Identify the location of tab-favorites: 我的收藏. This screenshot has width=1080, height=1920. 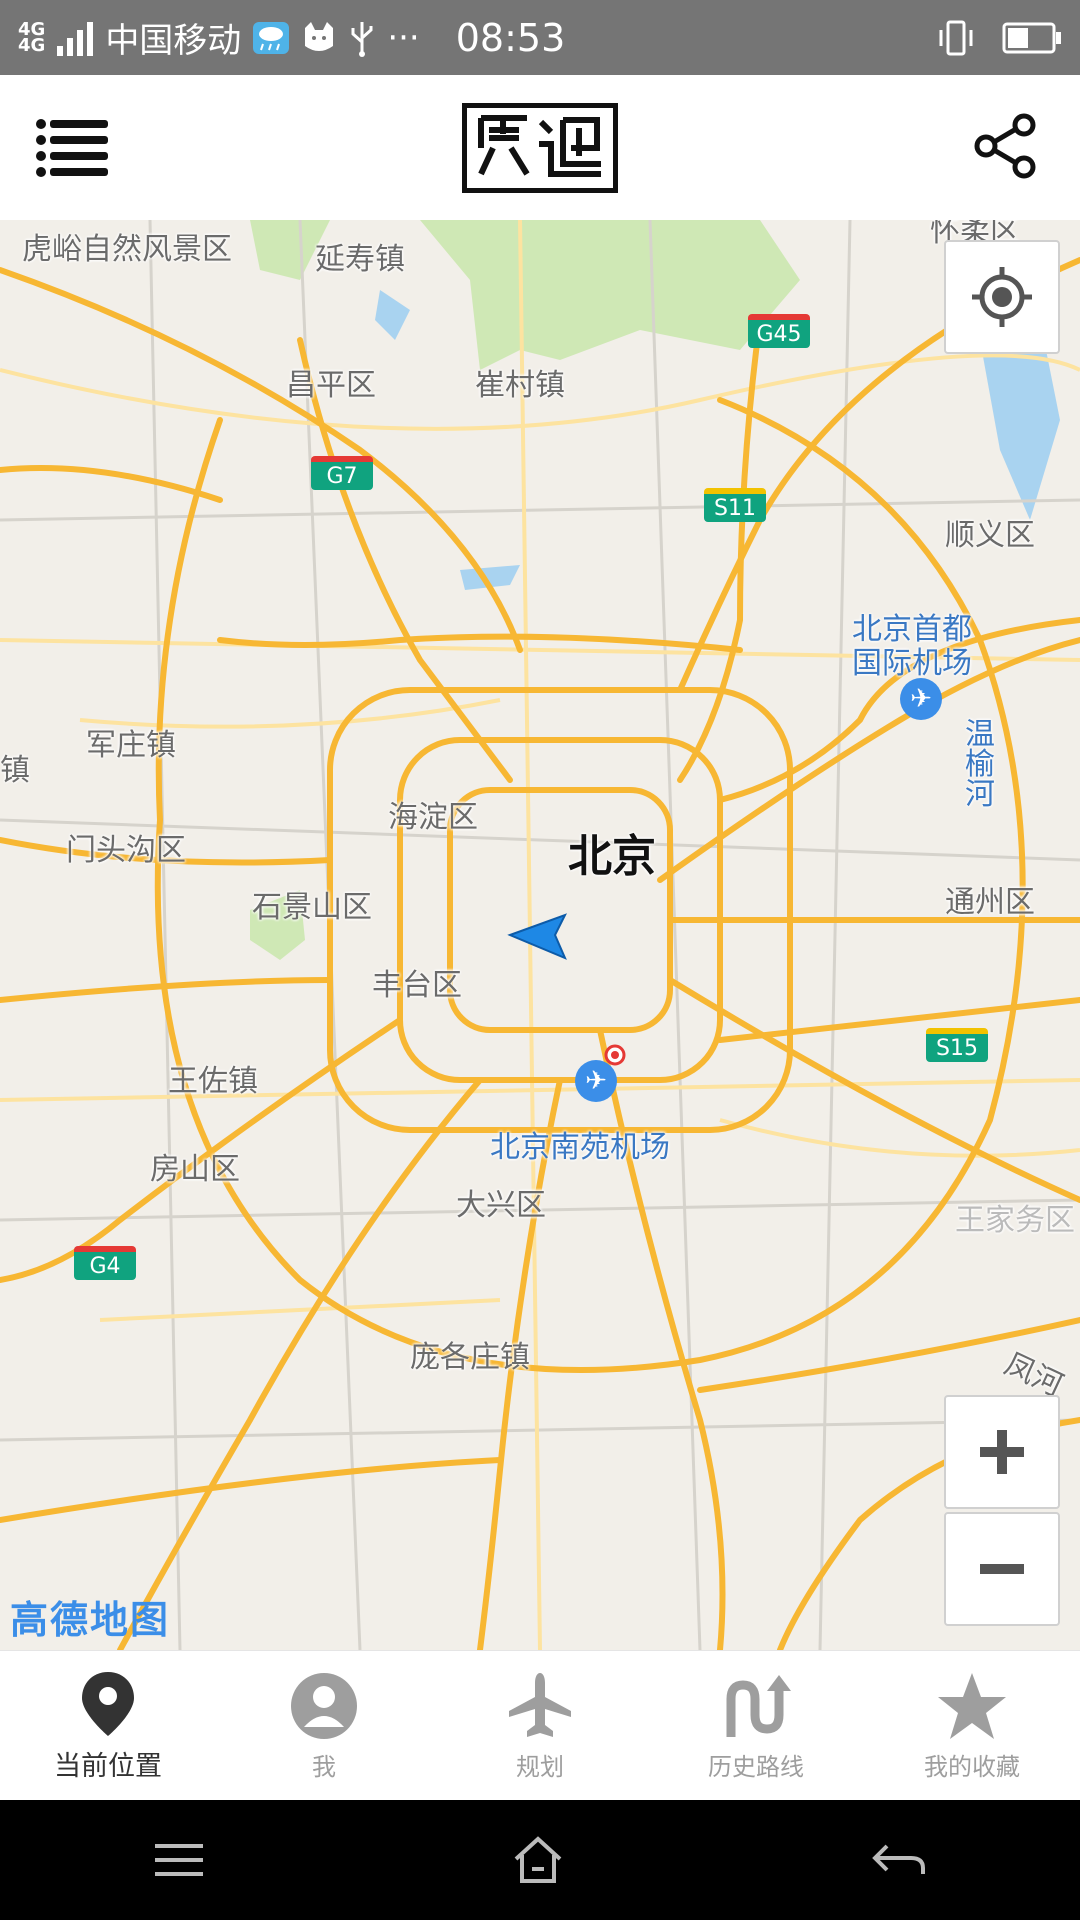
(972, 1726).